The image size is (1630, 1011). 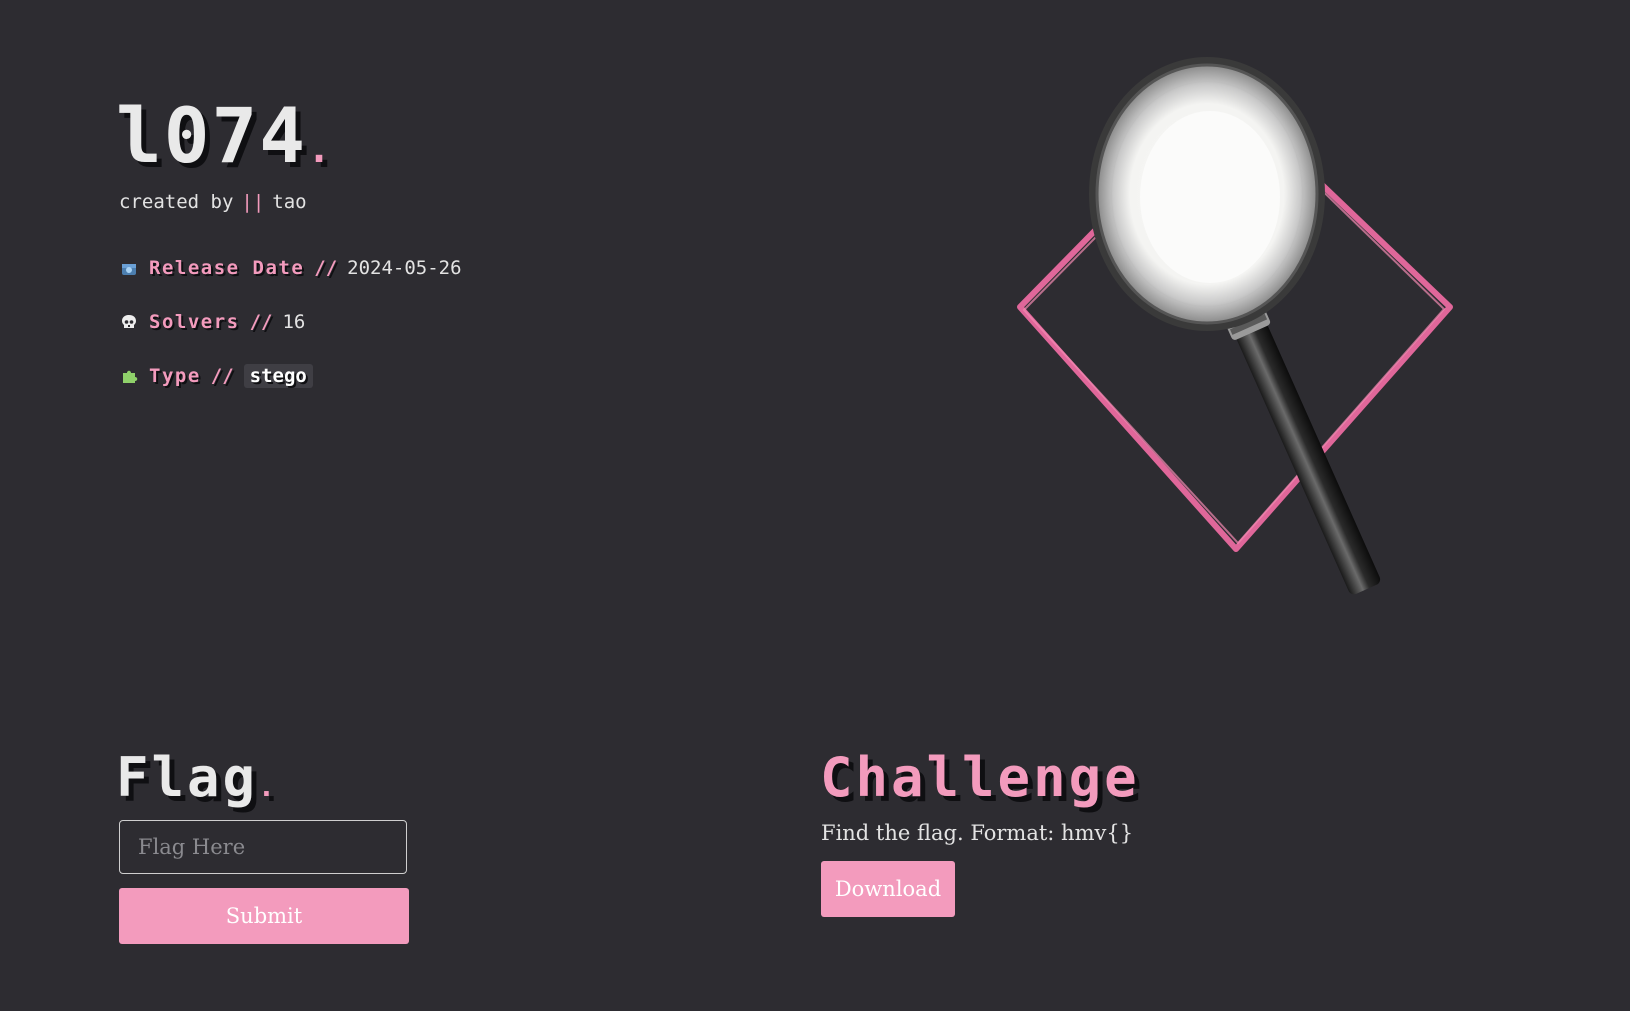 I want to click on type-row: Type // stego, so click(x=216, y=376).